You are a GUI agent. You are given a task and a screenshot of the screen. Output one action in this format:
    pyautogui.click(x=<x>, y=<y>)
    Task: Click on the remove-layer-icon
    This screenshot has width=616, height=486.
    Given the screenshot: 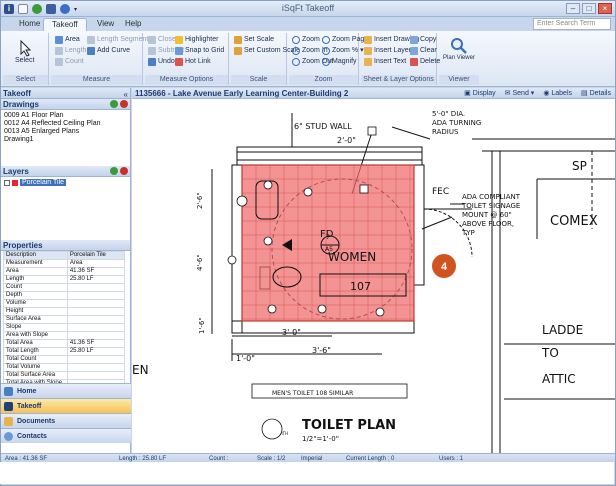 What is the action you would take?
    pyautogui.click(x=124, y=171)
    